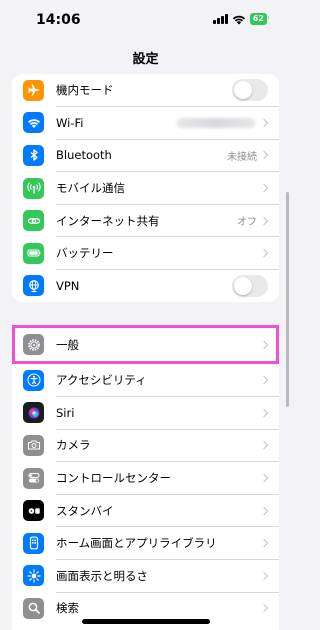  I want to click on settings-row-wifi: Wi-Fi, so click(145, 123).